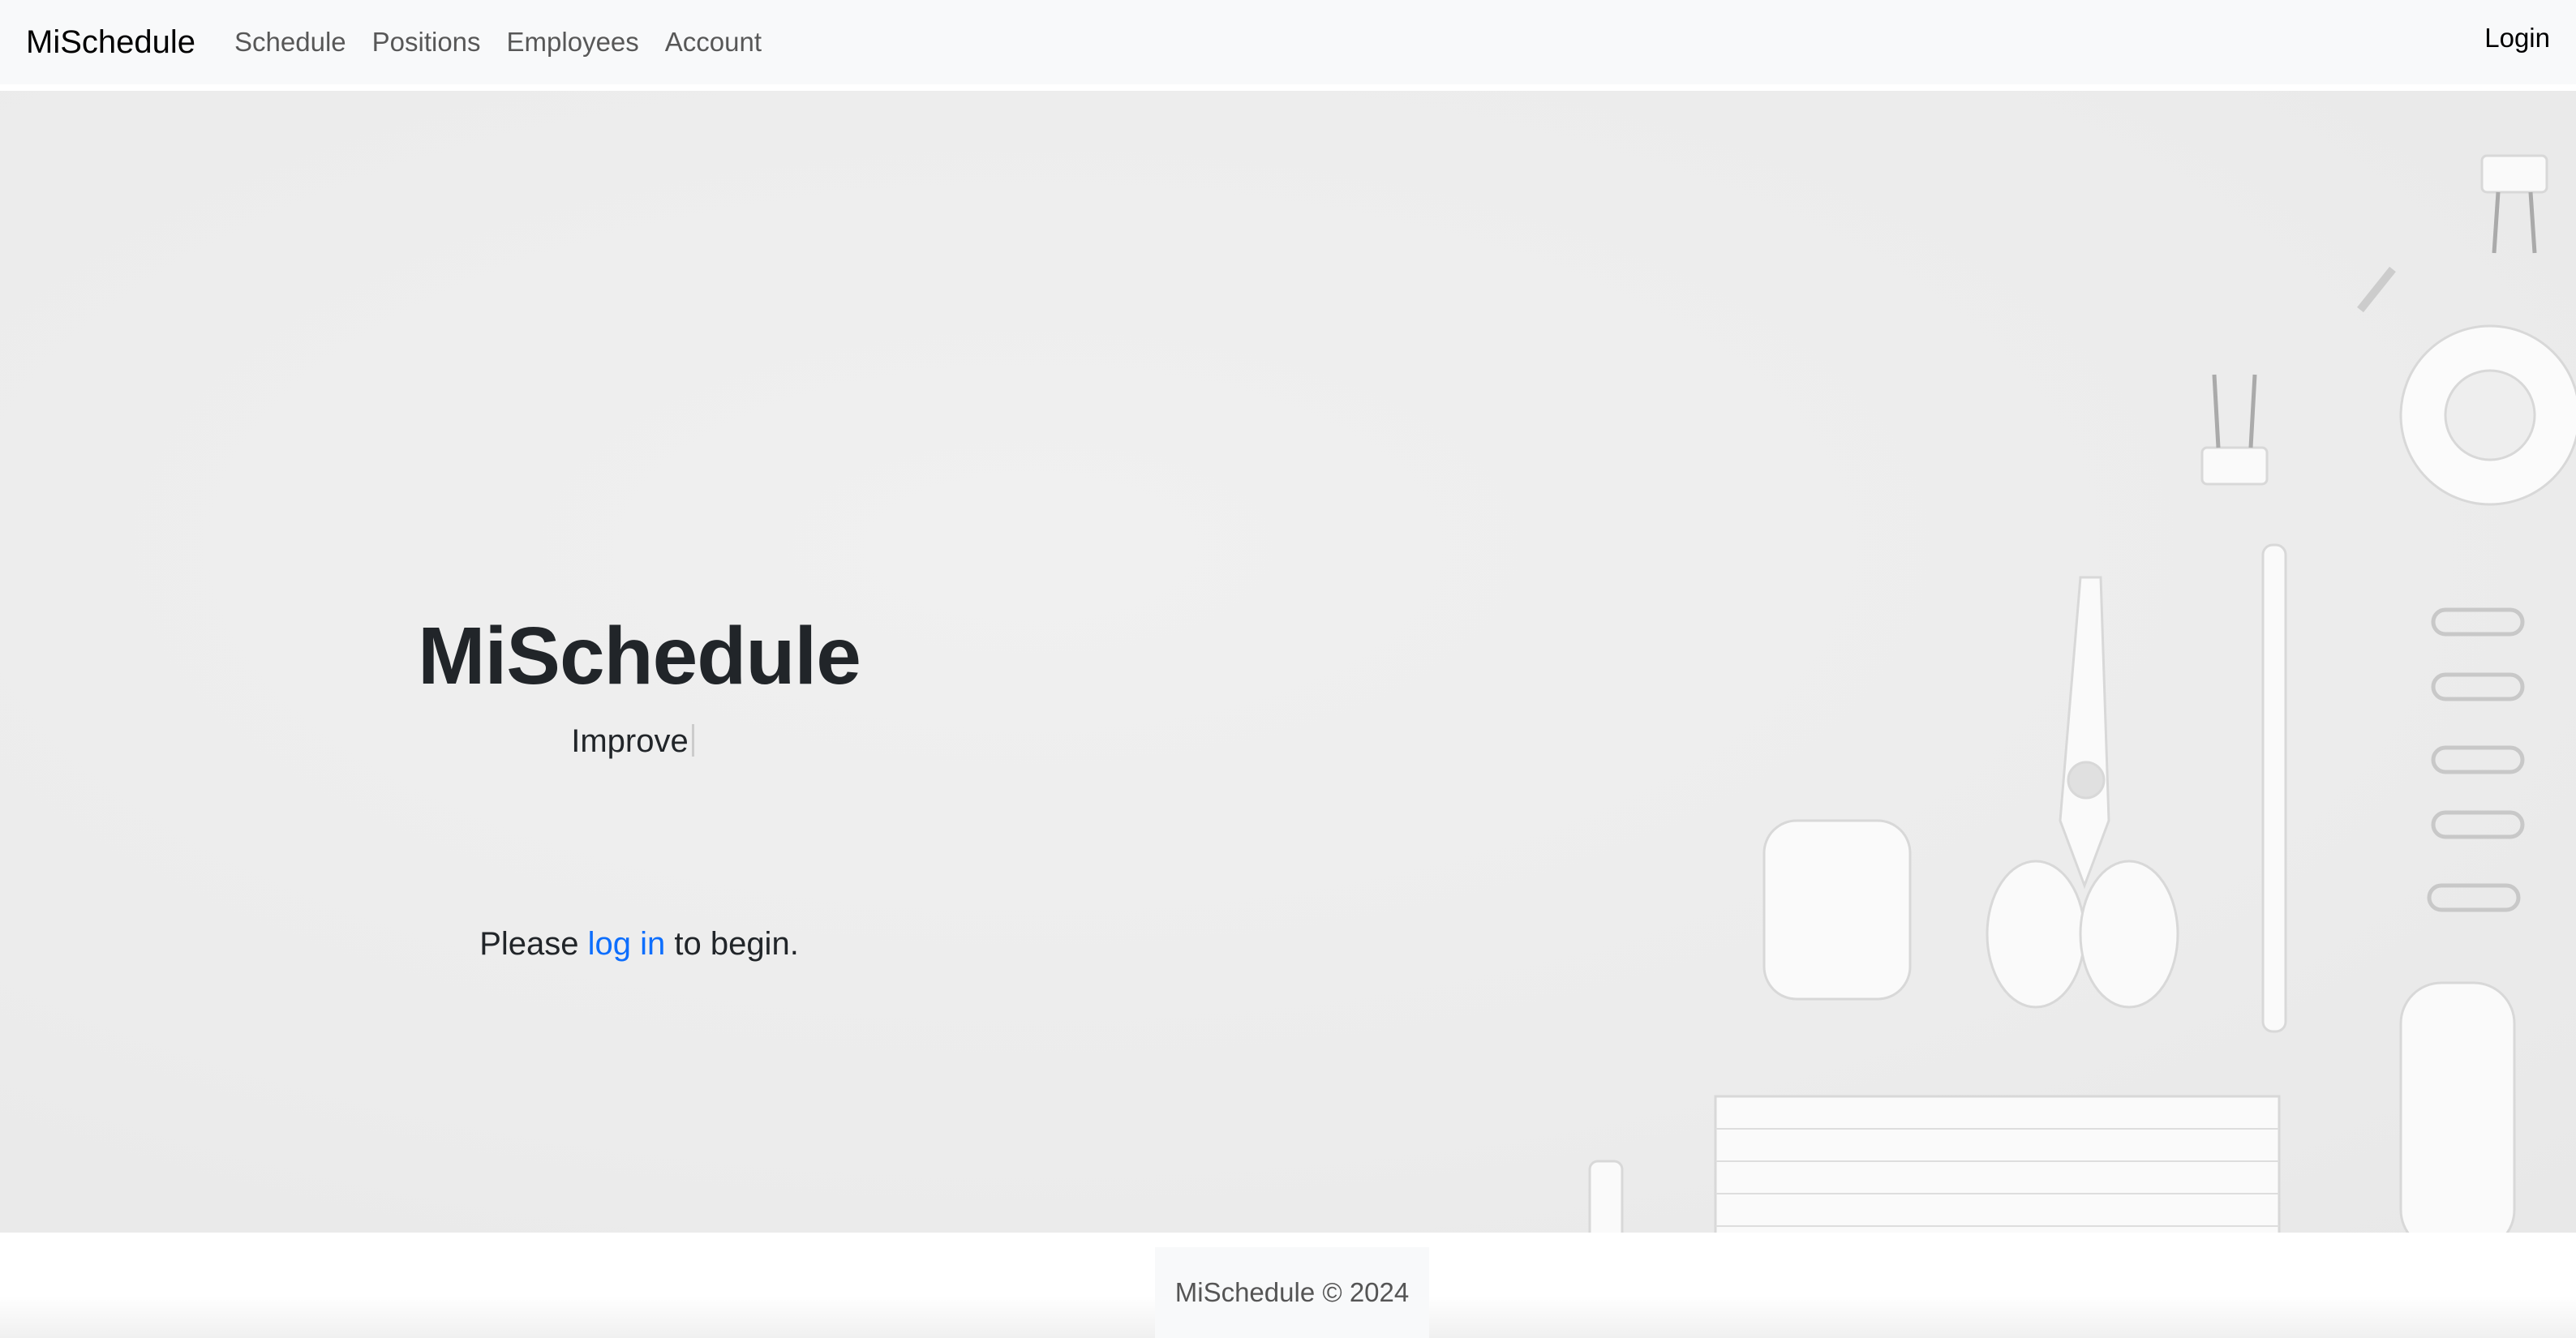  What do you see at coordinates (627, 944) in the screenshot?
I see `log-in-link: log in` at bounding box center [627, 944].